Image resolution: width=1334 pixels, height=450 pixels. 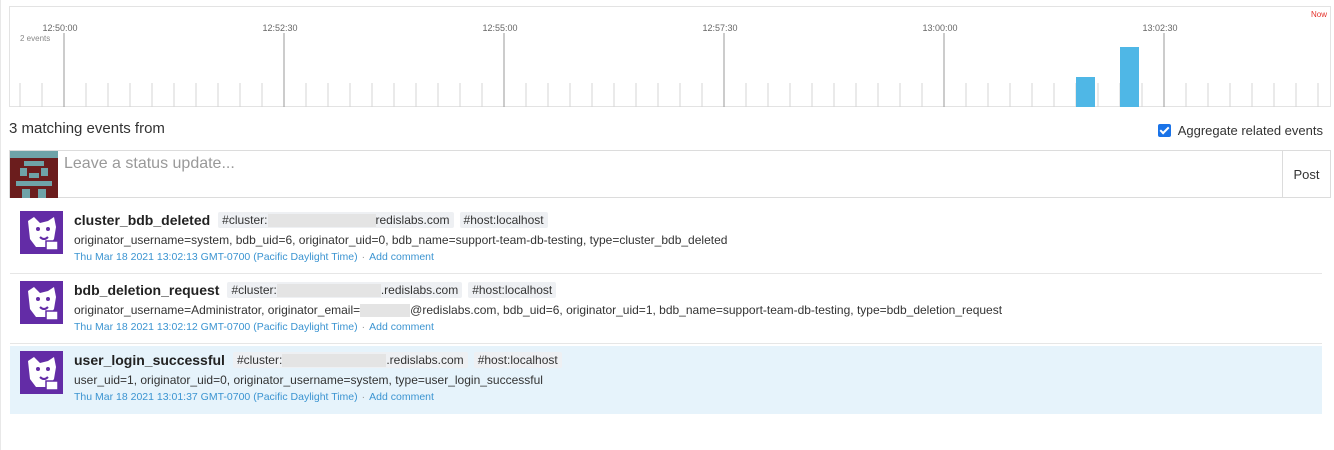 What do you see at coordinates (1, 225) in the screenshot?
I see `page-left-border` at bounding box center [1, 225].